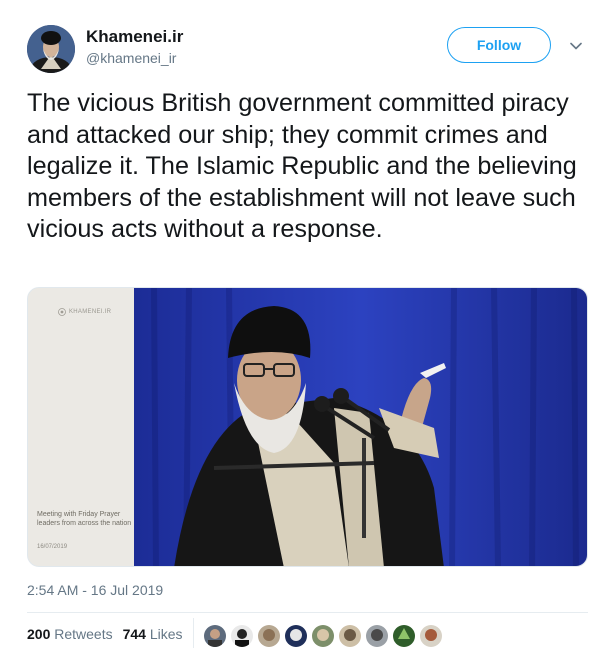  Describe the element at coordinates (52, 547) in the screenshot. I see `media-date: 16/07/2019` at that location.